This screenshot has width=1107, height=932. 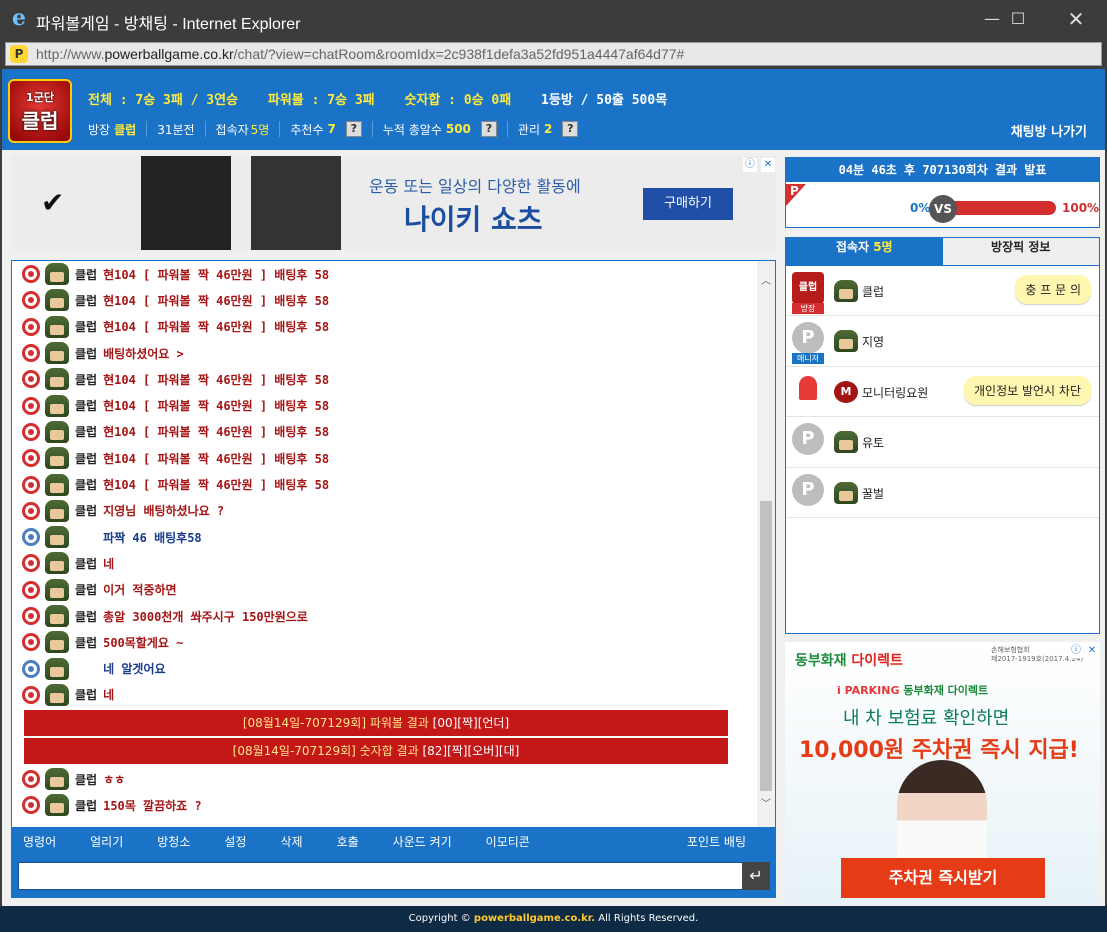 I want to click on menu-item: 방청소, so click(x=173, y=841).